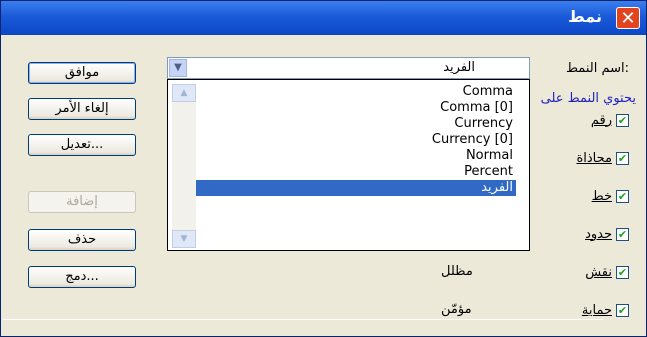 This screenshot has width=647, height=337. What do you see at coordinates (303, 319) in the screenshot?
I see `divider` at bounding box center [303, 319].